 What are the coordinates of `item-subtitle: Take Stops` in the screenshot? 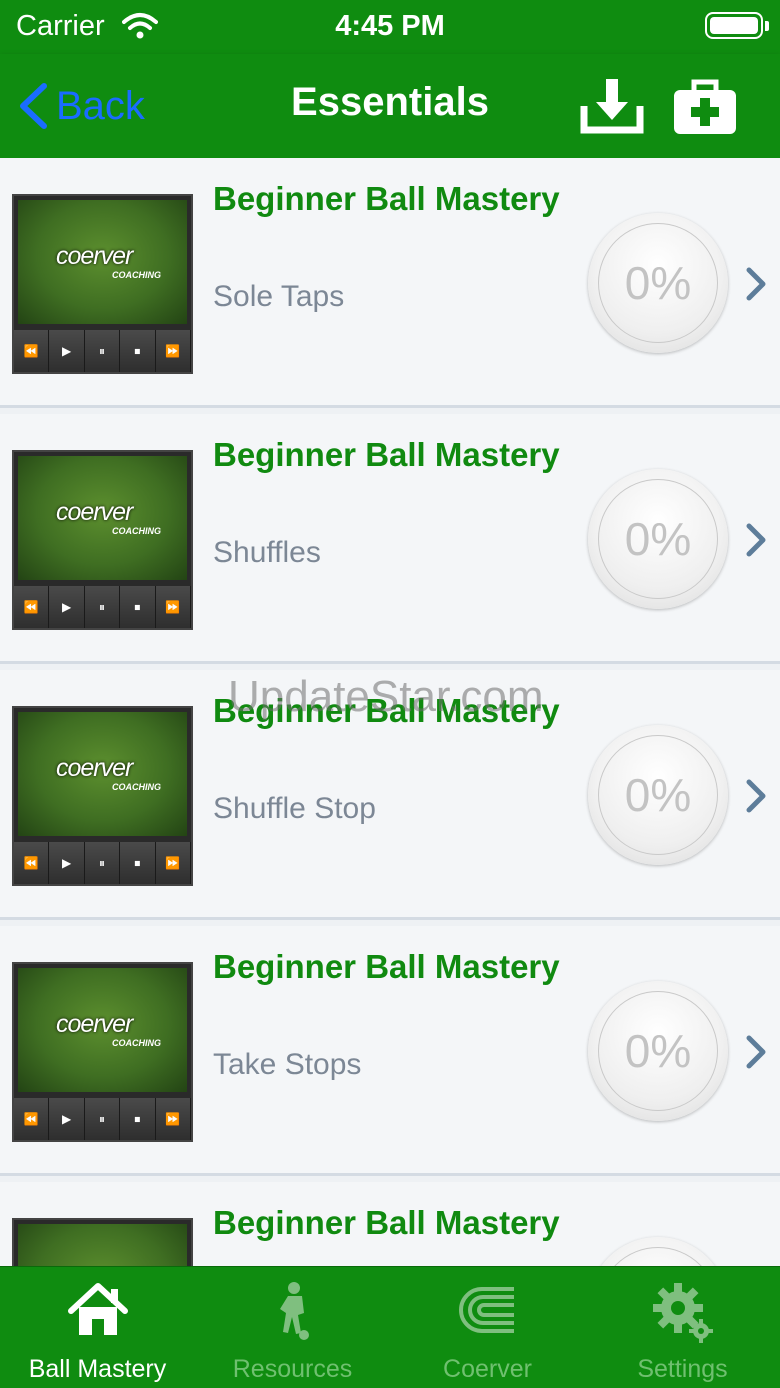 It's located at (287, 1064).